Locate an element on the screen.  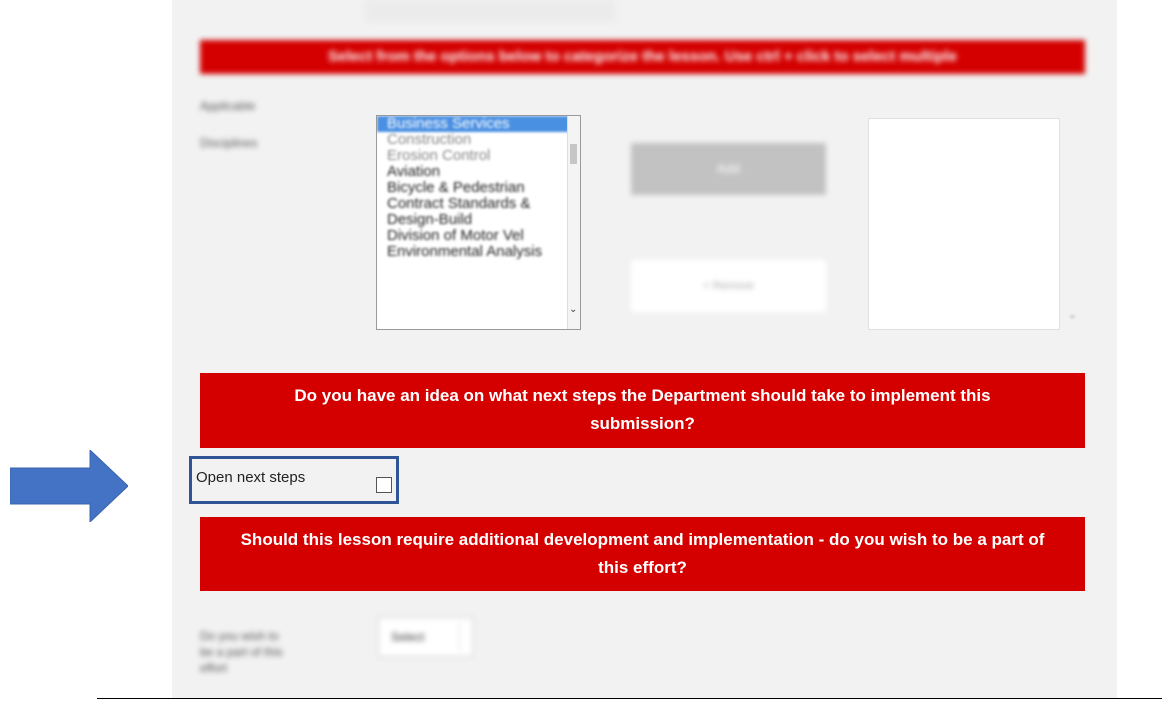
next-steps-label: Open next steps is located at coordinates (251, 477).